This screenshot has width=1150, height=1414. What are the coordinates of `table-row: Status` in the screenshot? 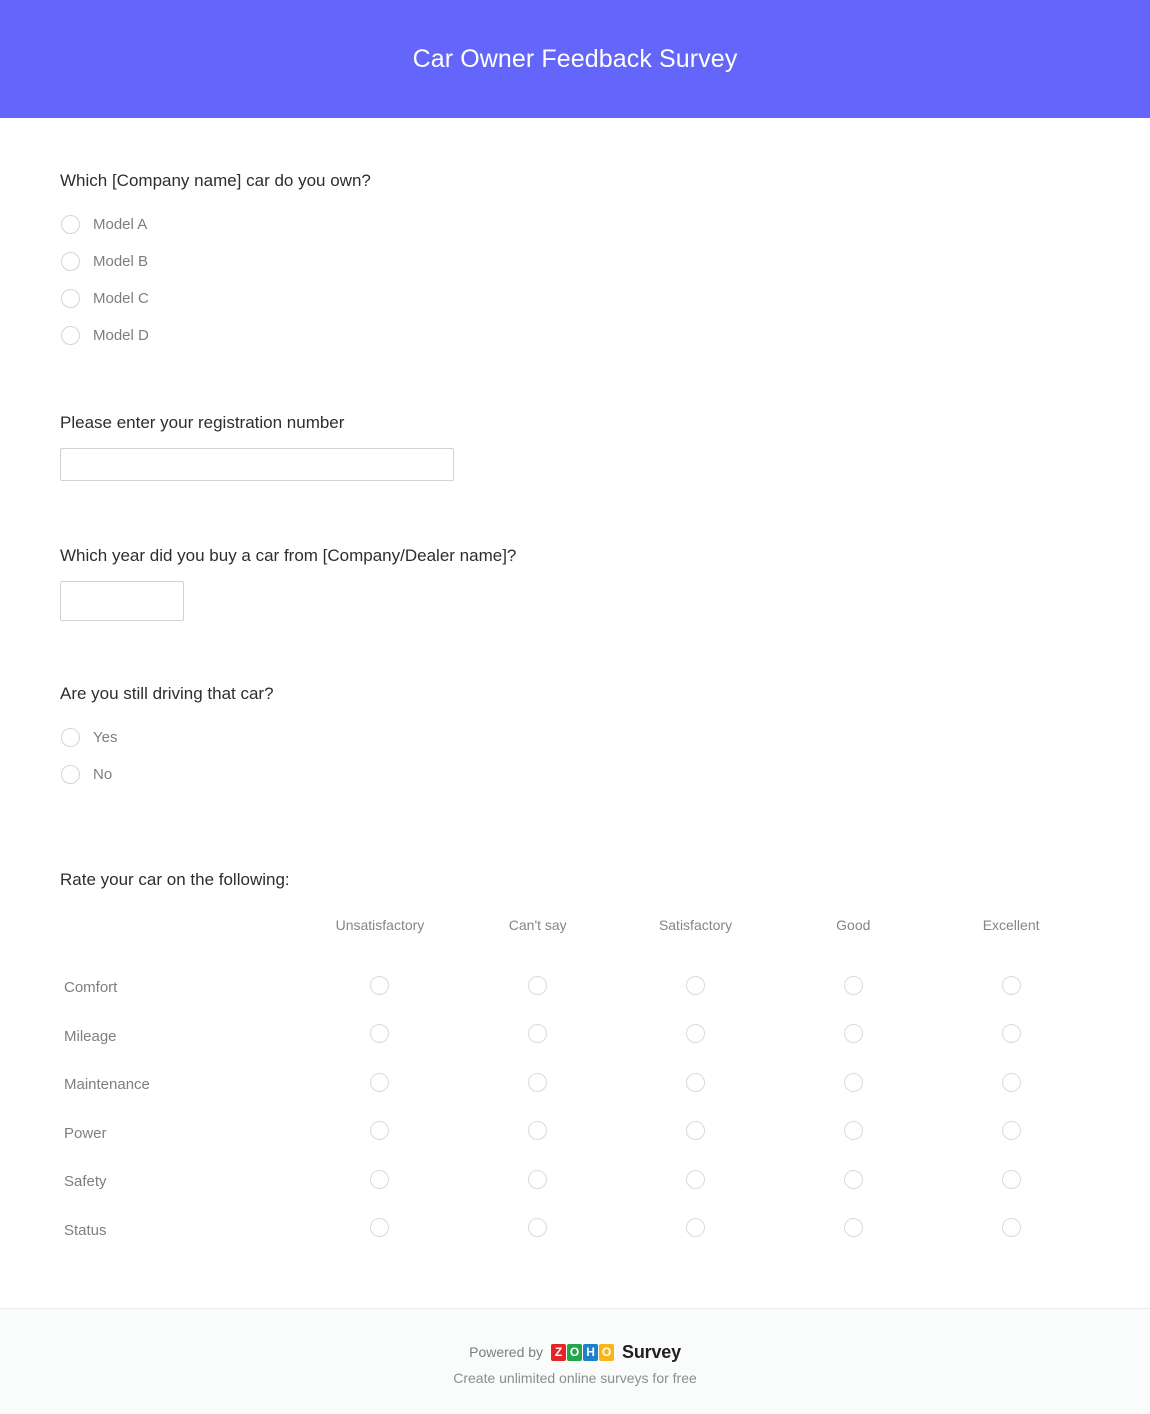 It's located at (575, 1230).